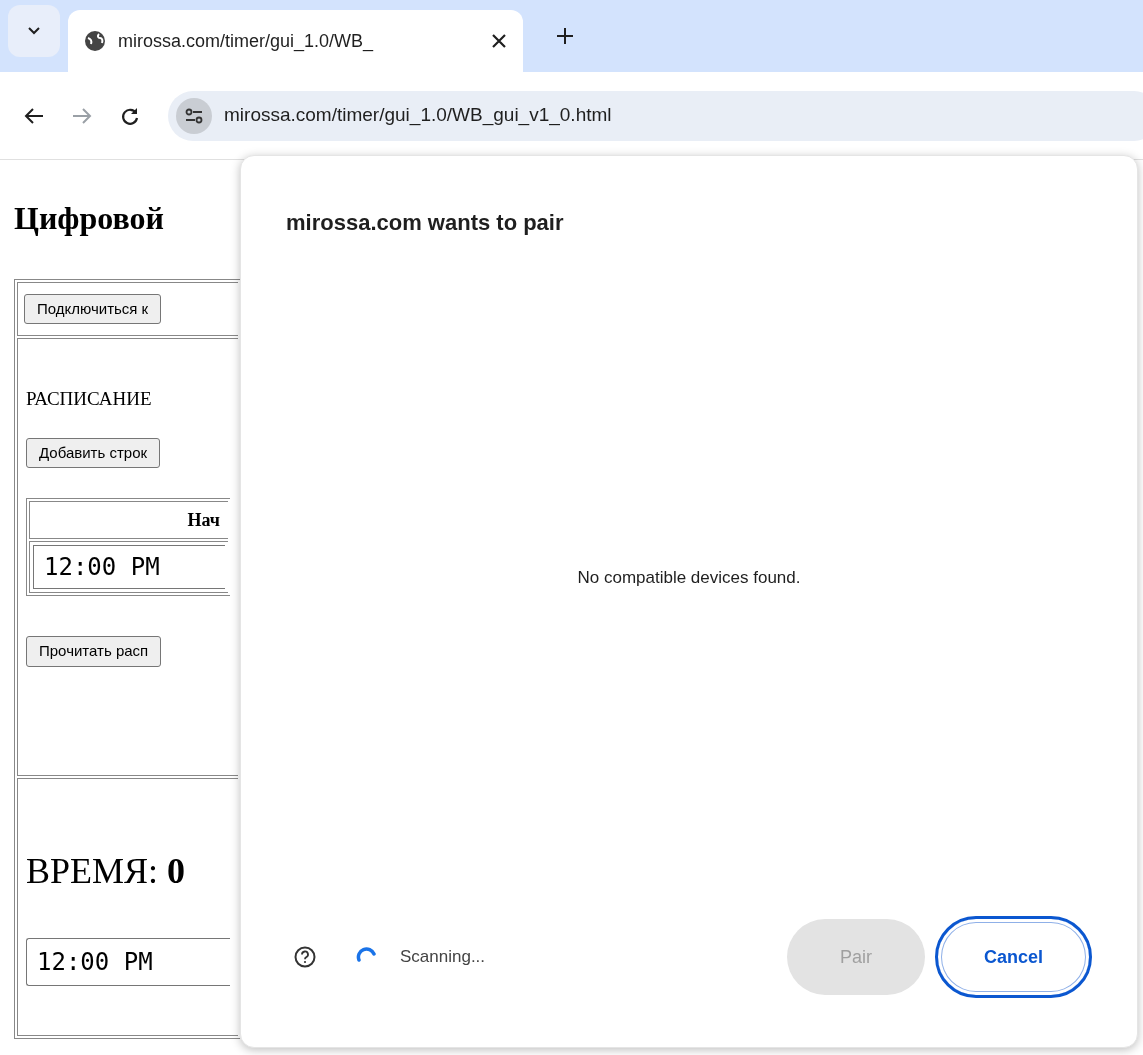  I want to click on site-settings-icon, so click(194, 115).